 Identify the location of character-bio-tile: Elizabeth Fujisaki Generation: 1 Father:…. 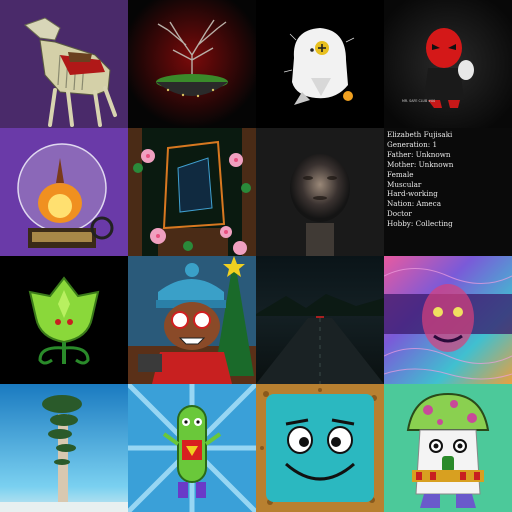
(448, 192).